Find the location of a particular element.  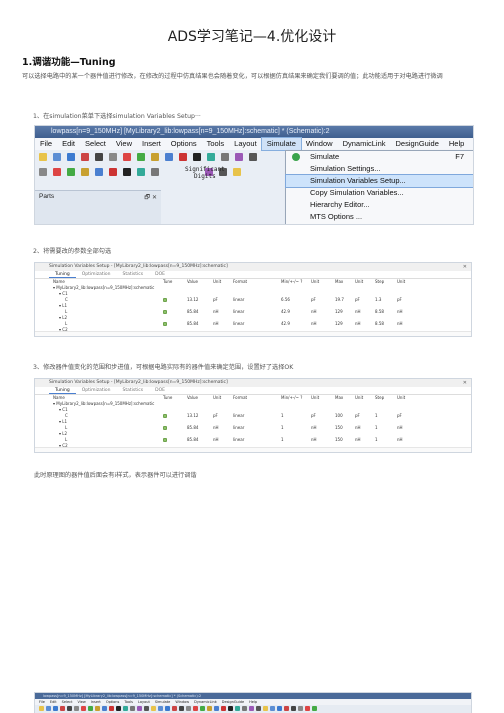

menu-insert: Insert is located at coordinates (151, 144).